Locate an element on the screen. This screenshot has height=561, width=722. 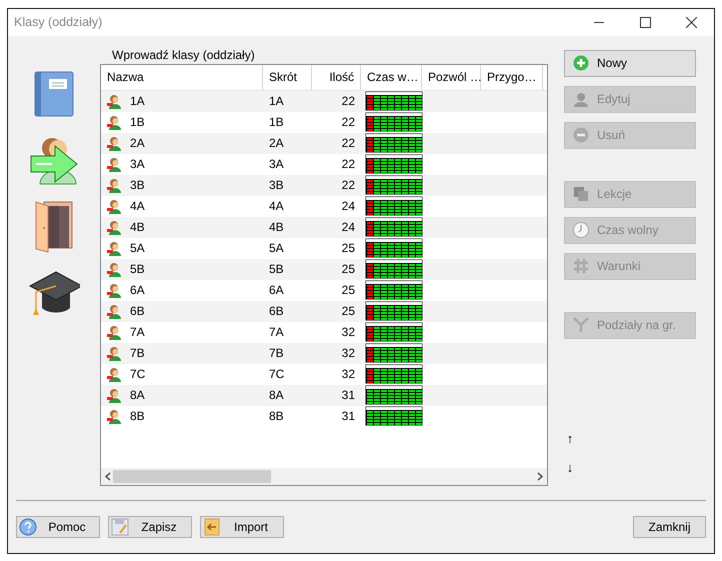
footer-button: Zapisz is located at coordinates (150, 527).